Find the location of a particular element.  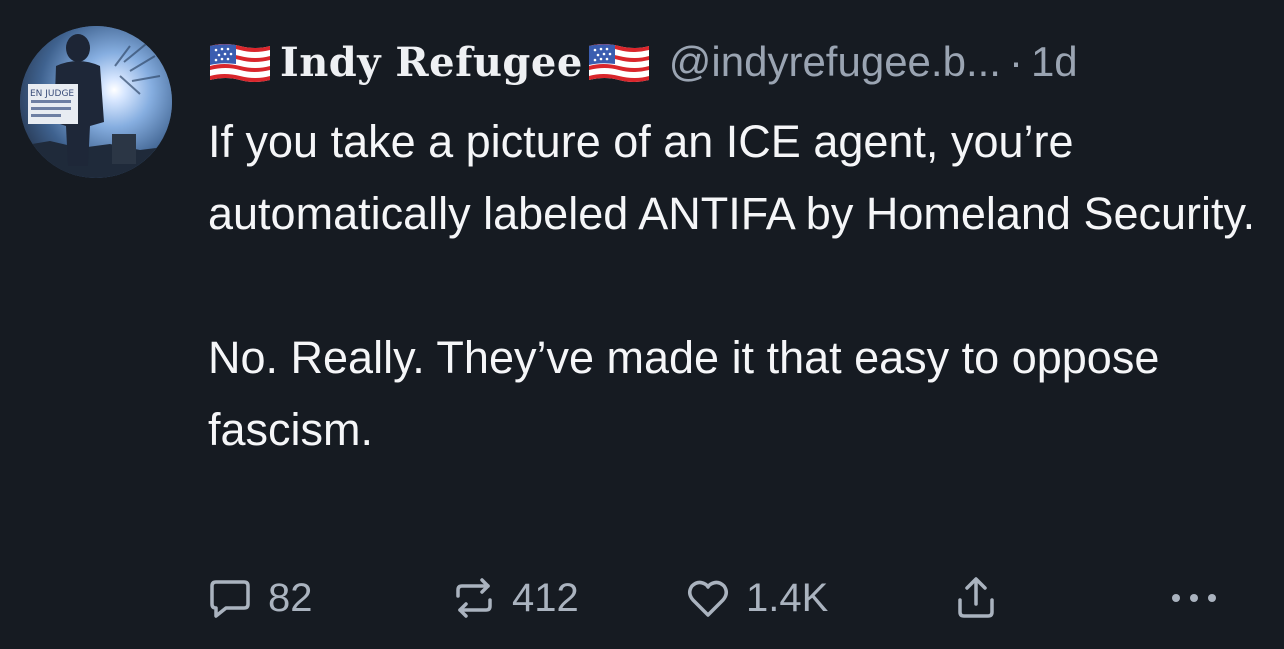

repost-icon is located at coordinates (474, 598).